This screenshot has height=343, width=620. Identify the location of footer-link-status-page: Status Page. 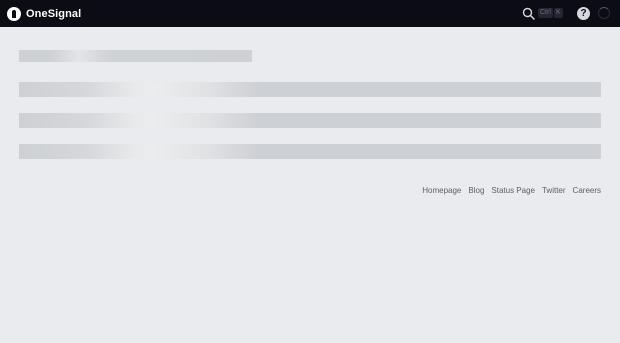
(513, 190).